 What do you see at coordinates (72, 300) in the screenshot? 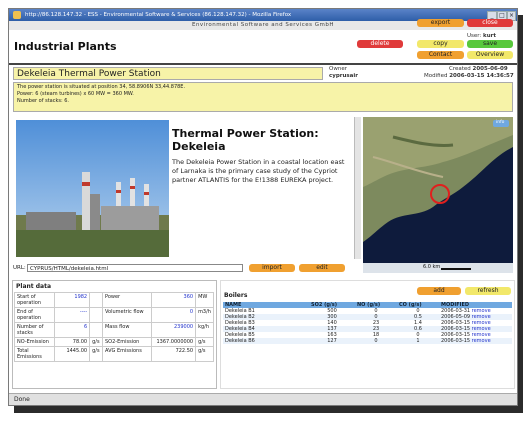
I see `value-start: 1982` at bounding box center [72, 300].